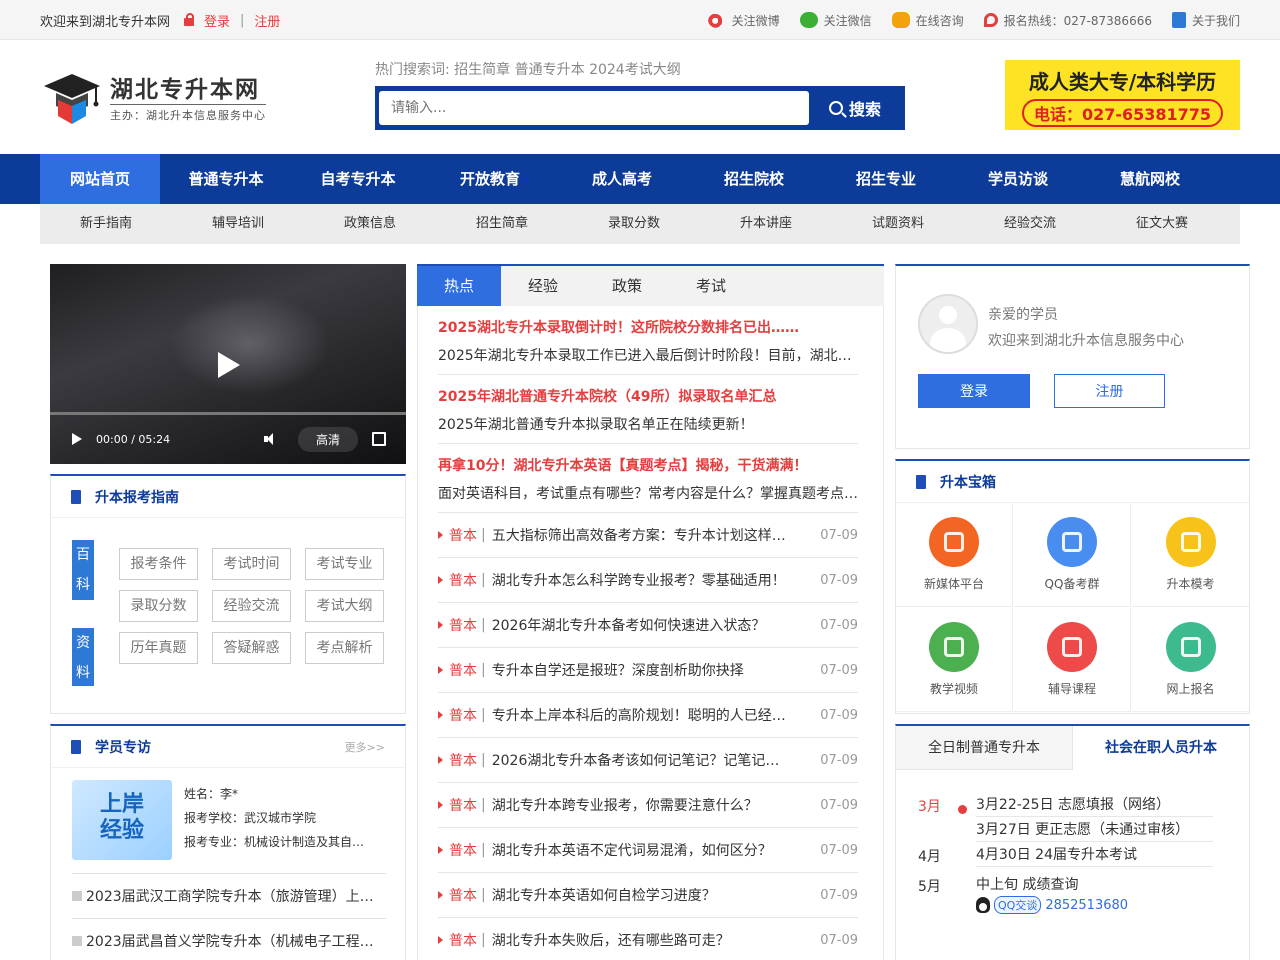 This screenshot has width=1280, height=960. Describe the element at coordinates (106, 224) in the screenshot. I see `subnav-item: 新手指南` at that location.